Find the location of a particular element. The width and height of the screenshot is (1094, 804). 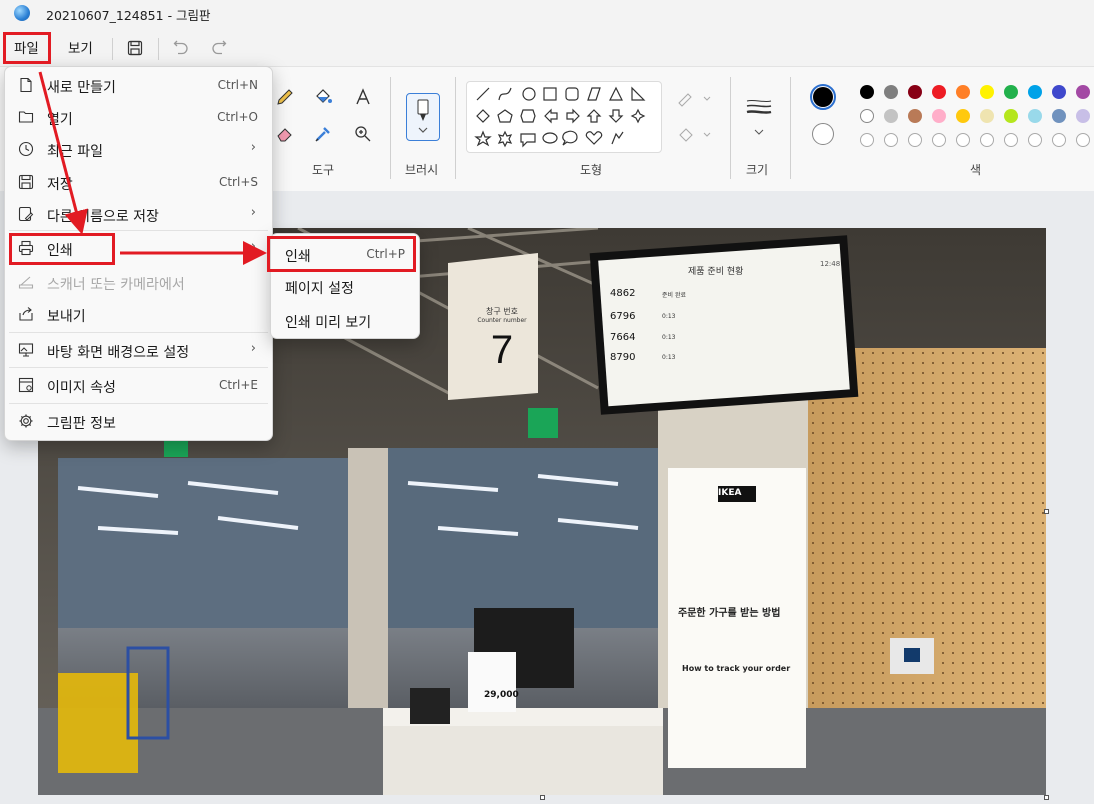

annotation-arrows is located at coordinates (152, 168).